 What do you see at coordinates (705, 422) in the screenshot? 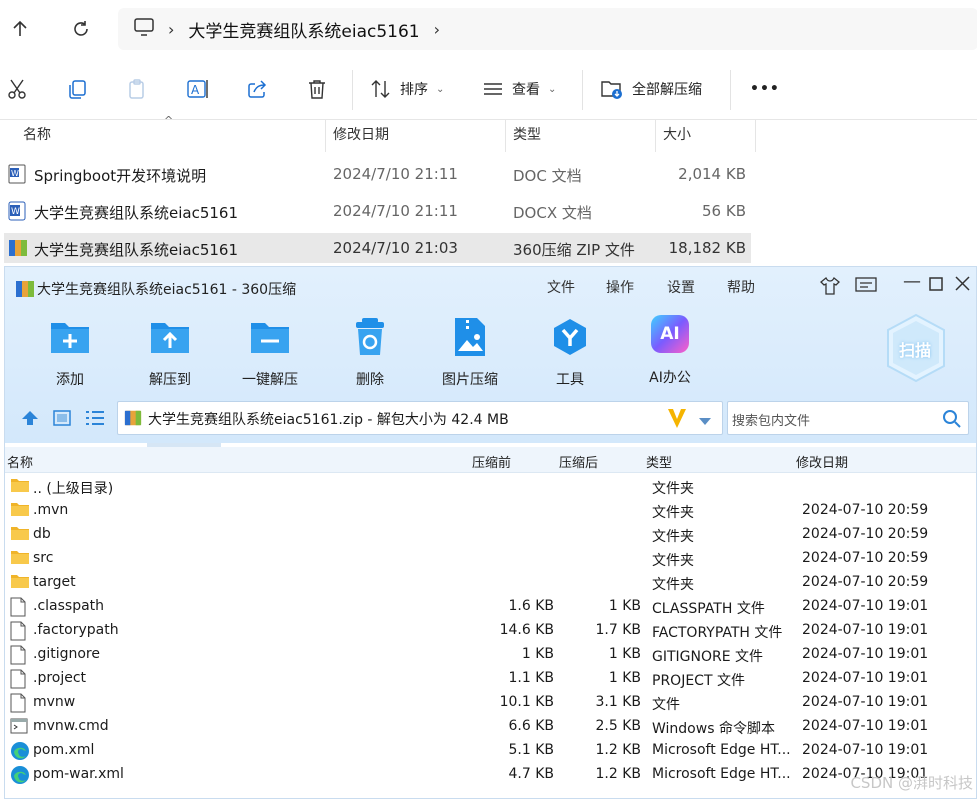
I see `dropdown-arrow-icon` at bounding box center [705, 422].